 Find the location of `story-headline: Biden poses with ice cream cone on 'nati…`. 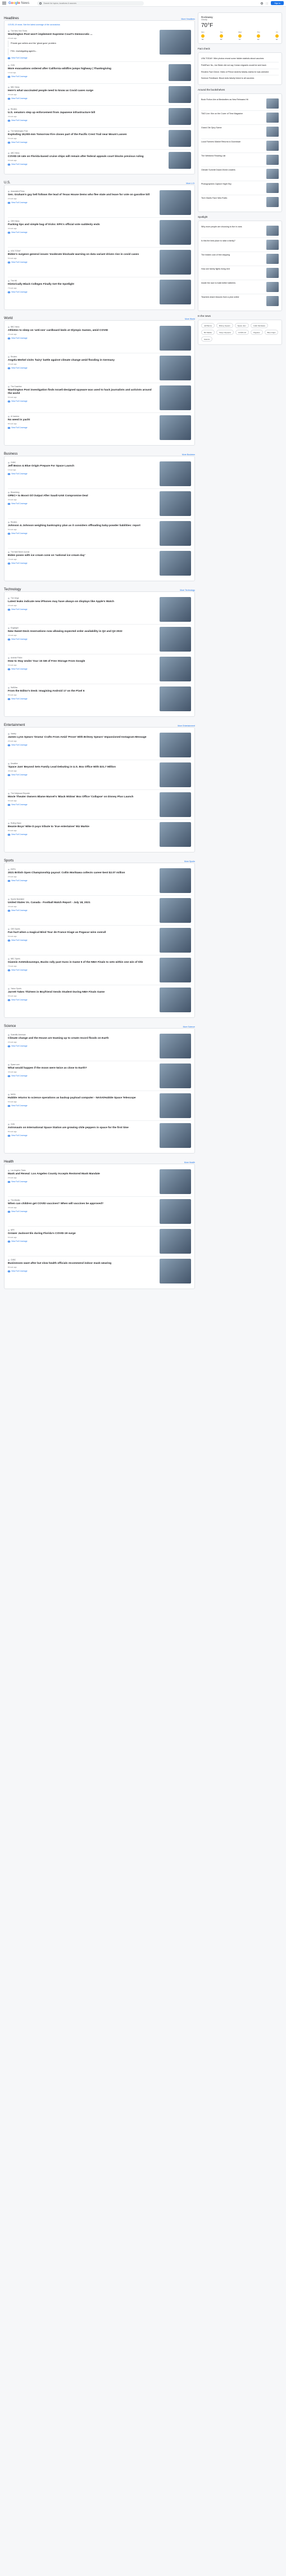

story-headline: Biden poses with ice cream cone on 'nati… is located at coordinates (81, 556).